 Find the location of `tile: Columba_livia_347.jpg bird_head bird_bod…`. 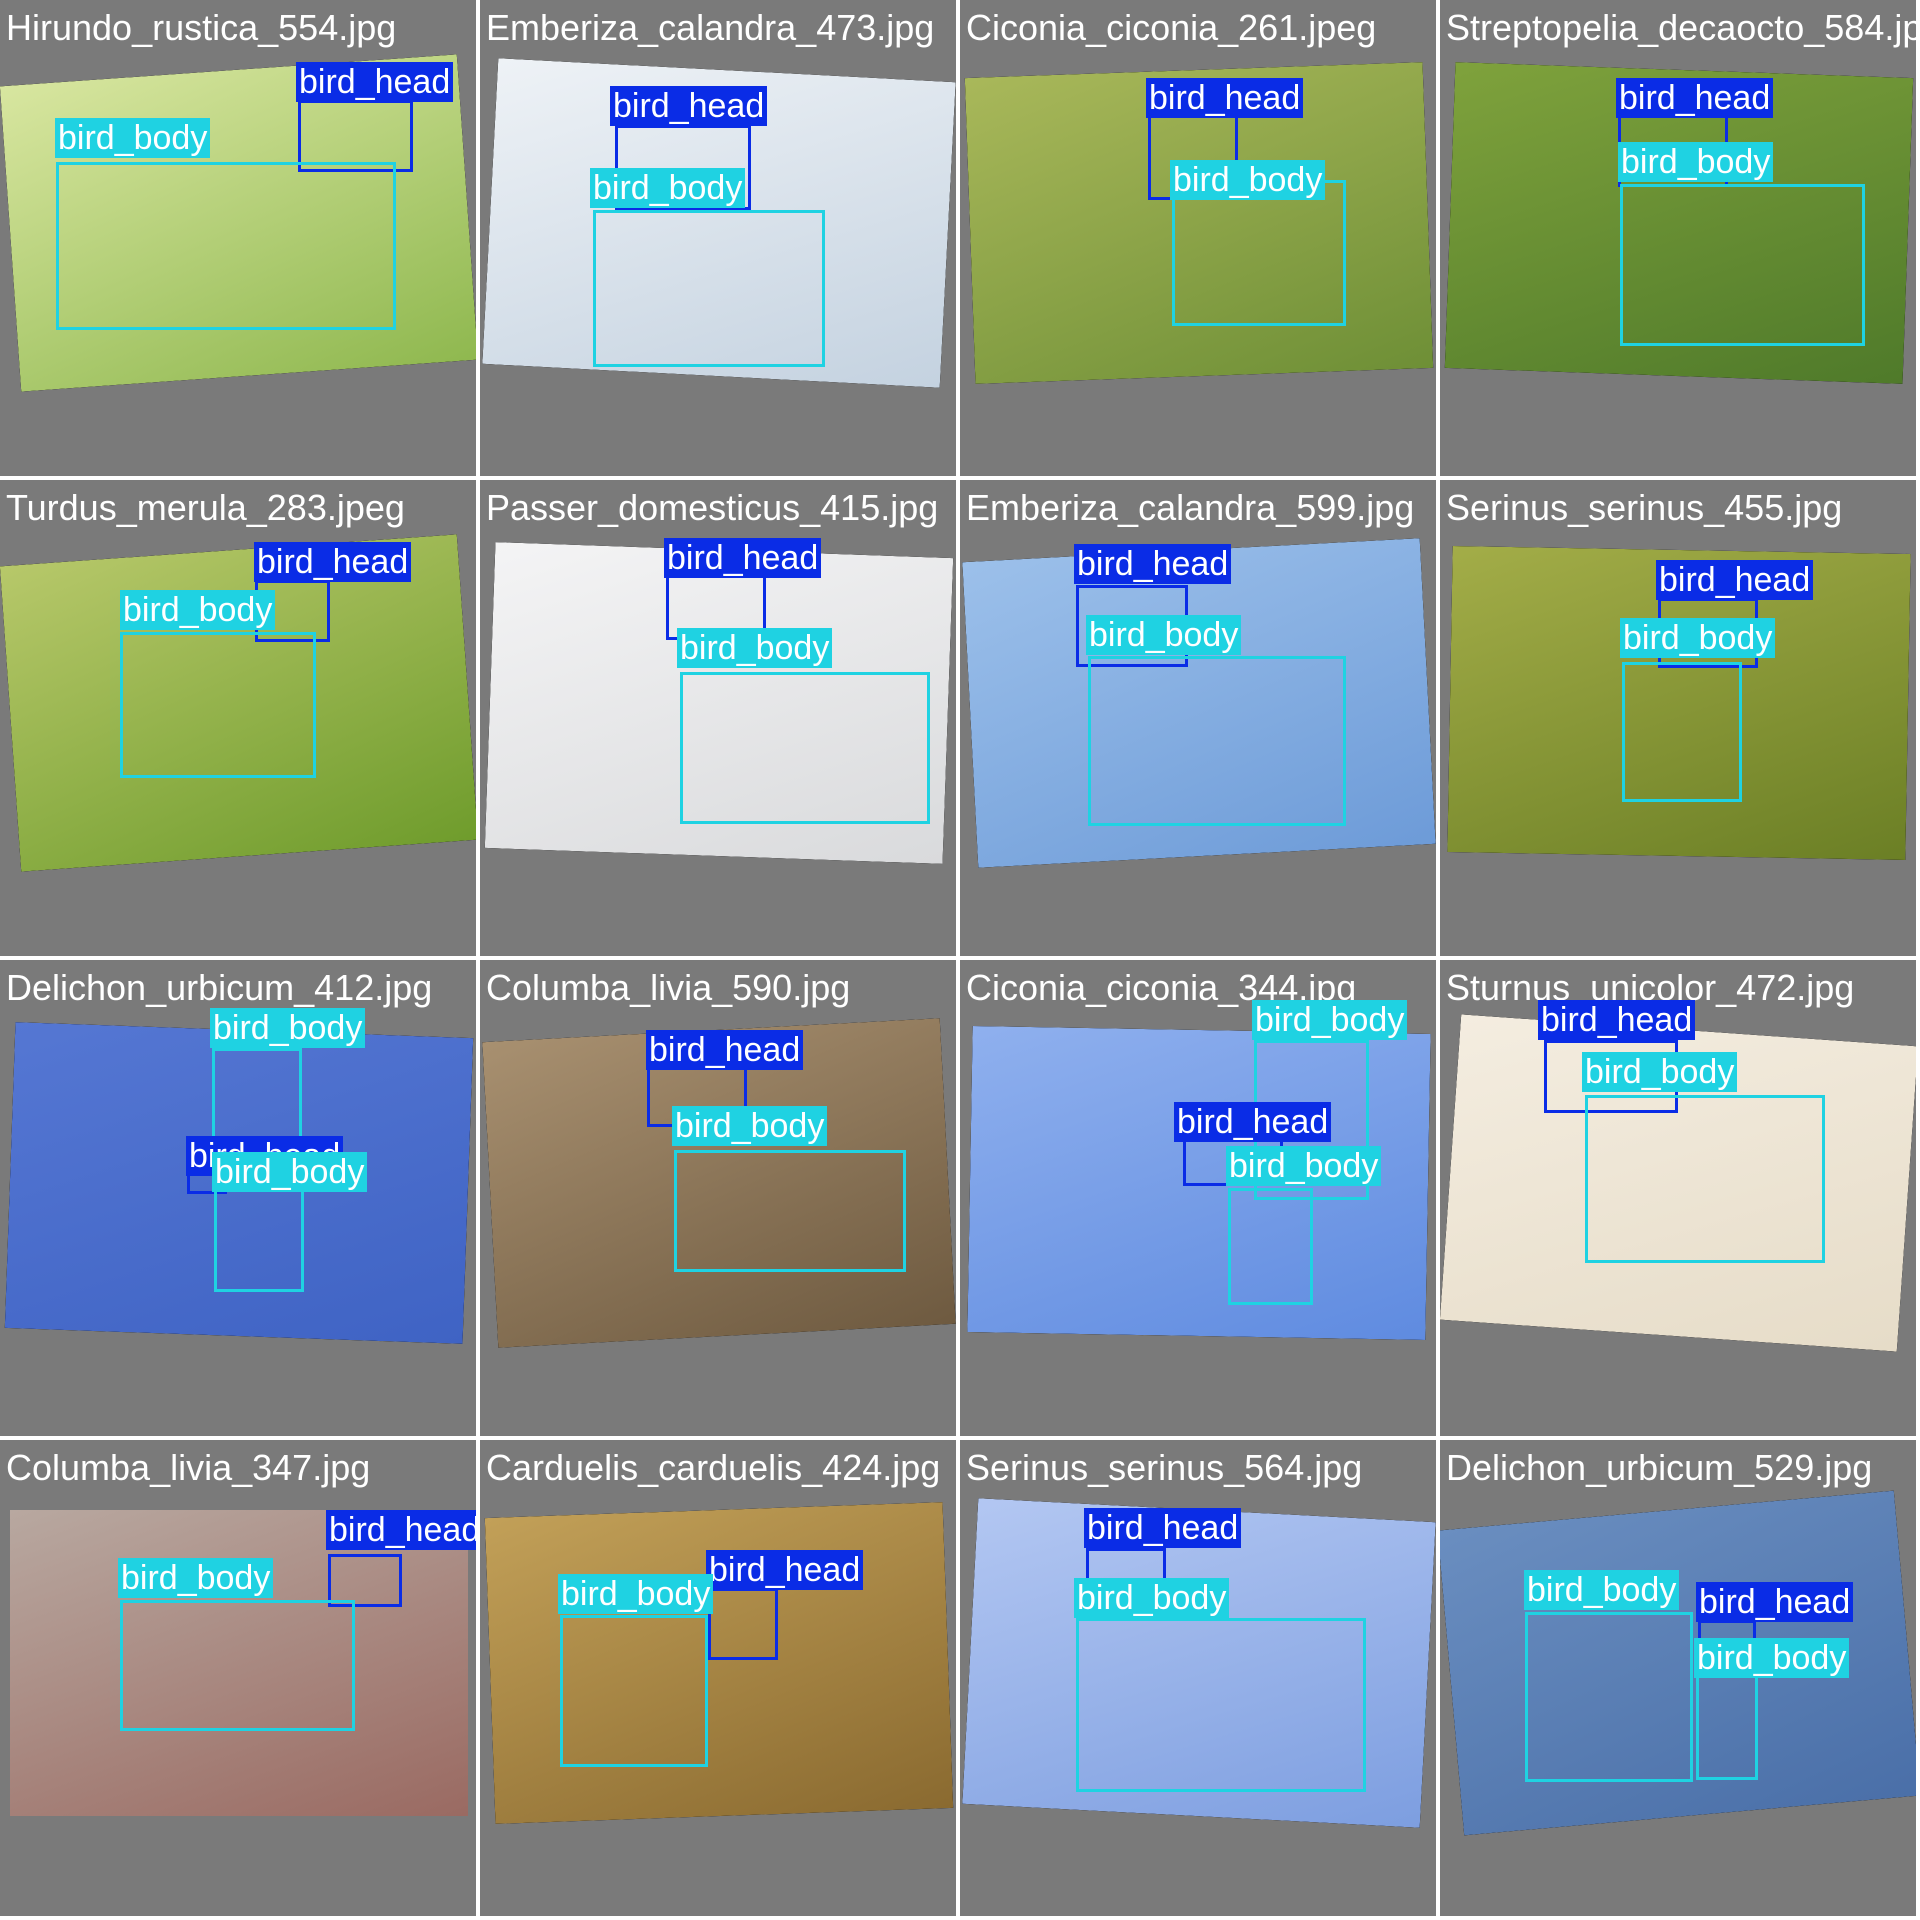

tile: Columba_livia_347.jpg bird_head bird_bod… is located at coordinates (238, 1678).